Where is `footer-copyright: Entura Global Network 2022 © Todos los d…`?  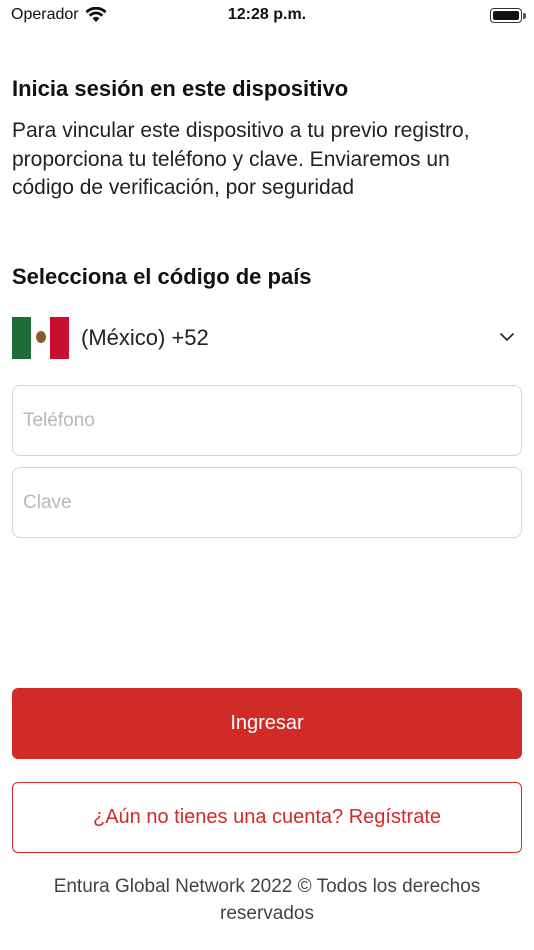 footer-copyright: Entura Global Network 2022 © Todos los d… is located at coordinates (267, 900).